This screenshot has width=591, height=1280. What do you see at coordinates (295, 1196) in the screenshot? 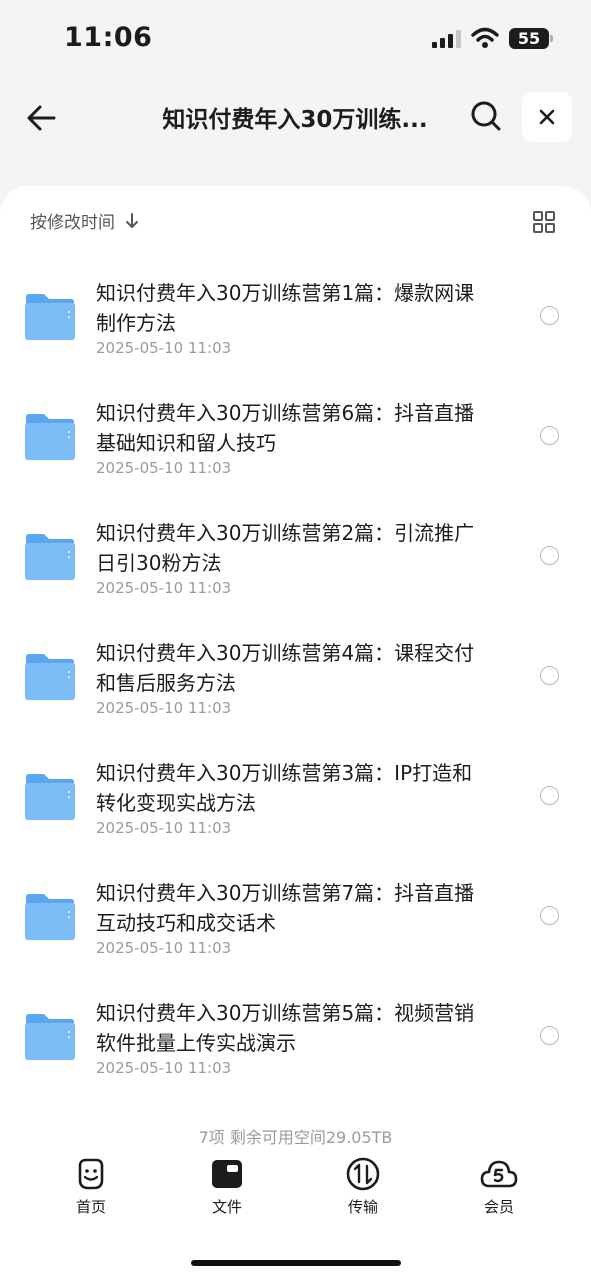
I see `tab-bar: 首页 文件 传输 会员` at bounding box center [295, 1196].